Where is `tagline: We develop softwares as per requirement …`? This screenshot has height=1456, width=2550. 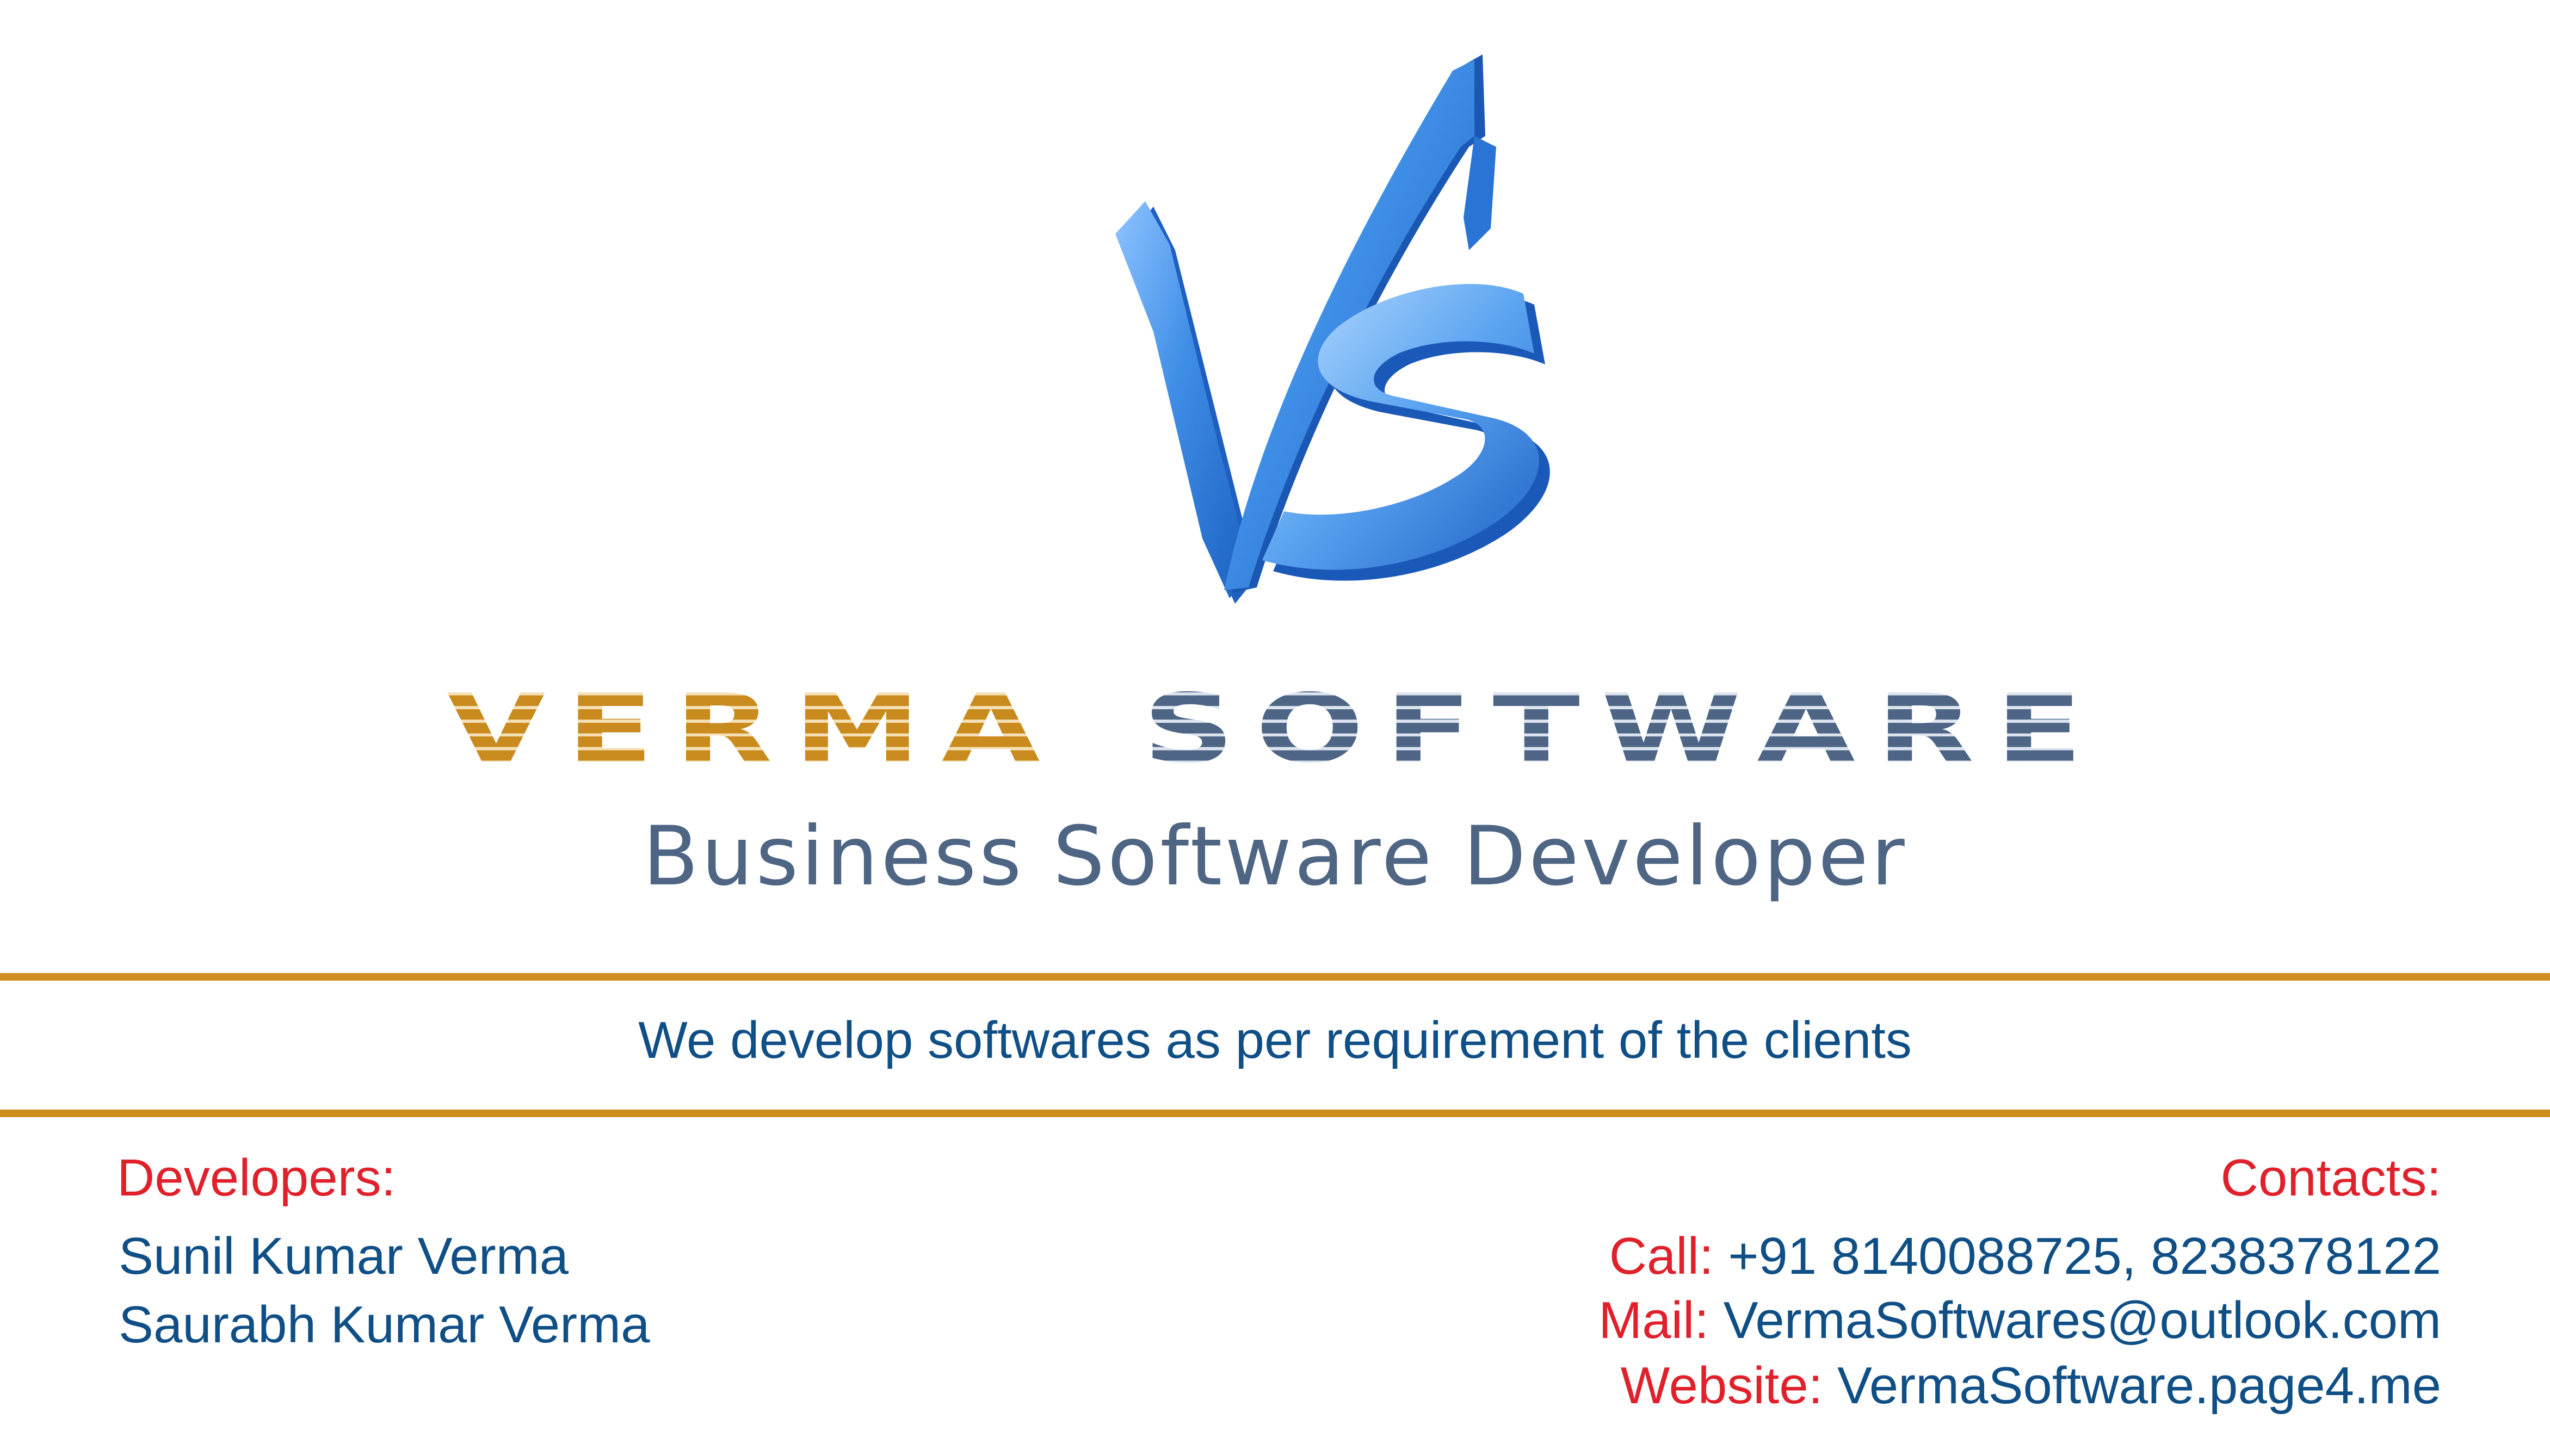 tagline: We develop softwares as per requirement … is located at coordinates (1275, 1040).